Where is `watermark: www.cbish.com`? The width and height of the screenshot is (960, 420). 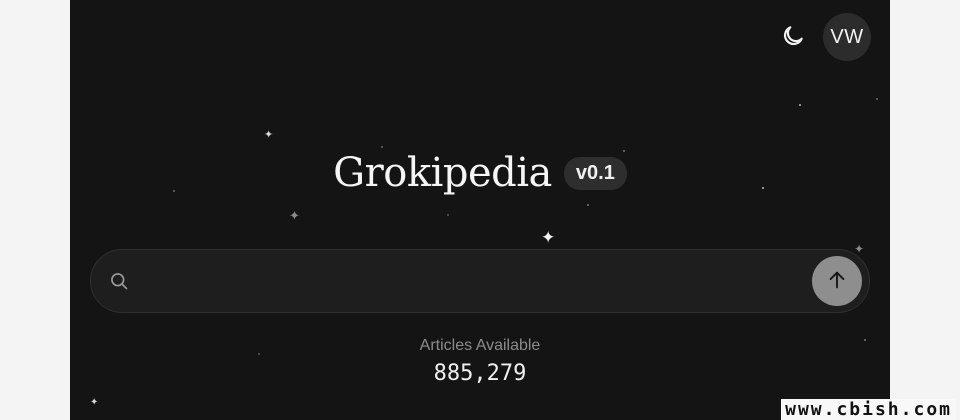
watermark: www.cbish.com is located at coordinates (868, 409).